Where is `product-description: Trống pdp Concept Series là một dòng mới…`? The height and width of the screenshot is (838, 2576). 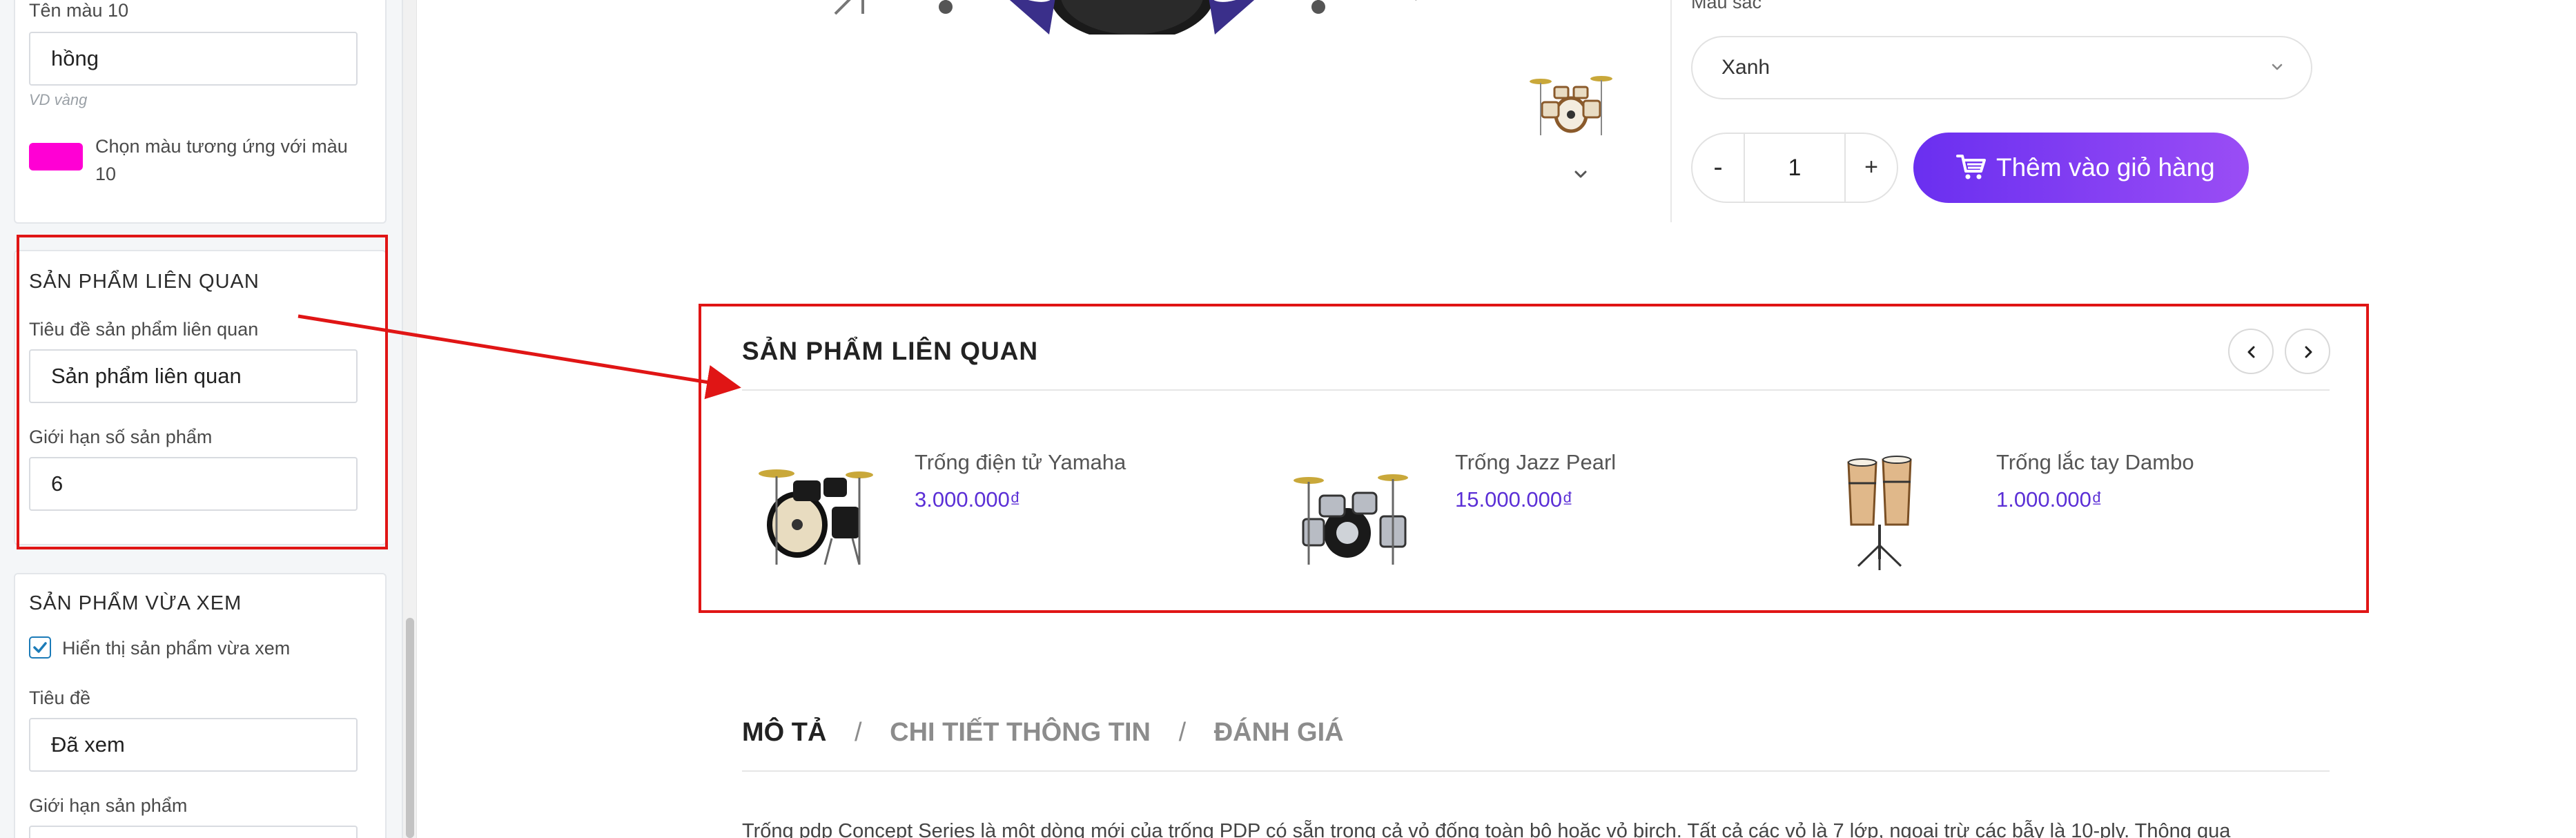 product-description: Trống pdp Concept Series là một dòng mới… is located at coordinates (1486, 829).